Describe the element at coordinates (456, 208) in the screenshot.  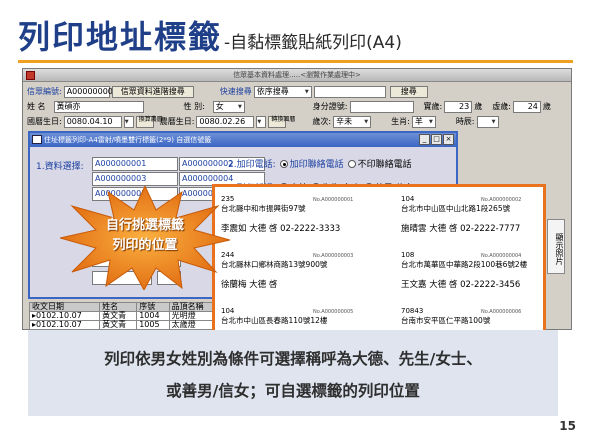
I see `label-address: 台北市中山區中山北路1段265號` at that location.